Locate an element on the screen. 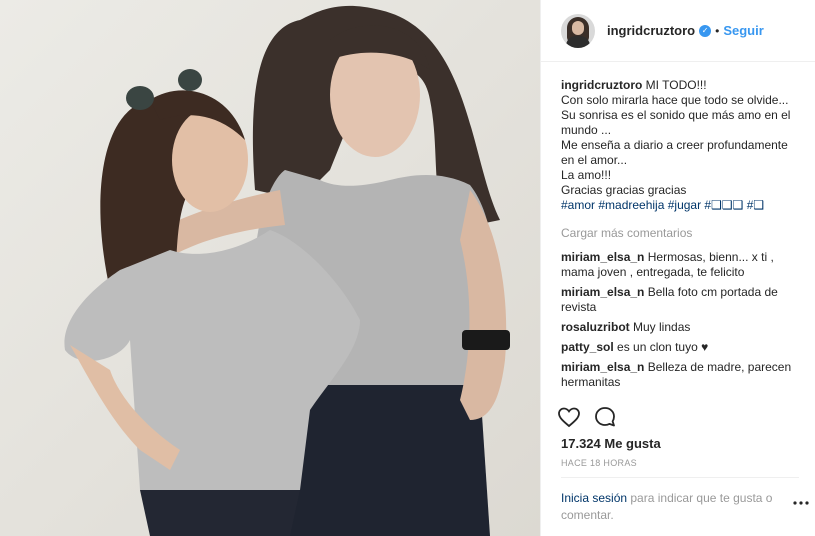 The width and height of the screenshot is (815, 536). comment: rosaluzribot Muy lindas is located at coordinates (682, 327).